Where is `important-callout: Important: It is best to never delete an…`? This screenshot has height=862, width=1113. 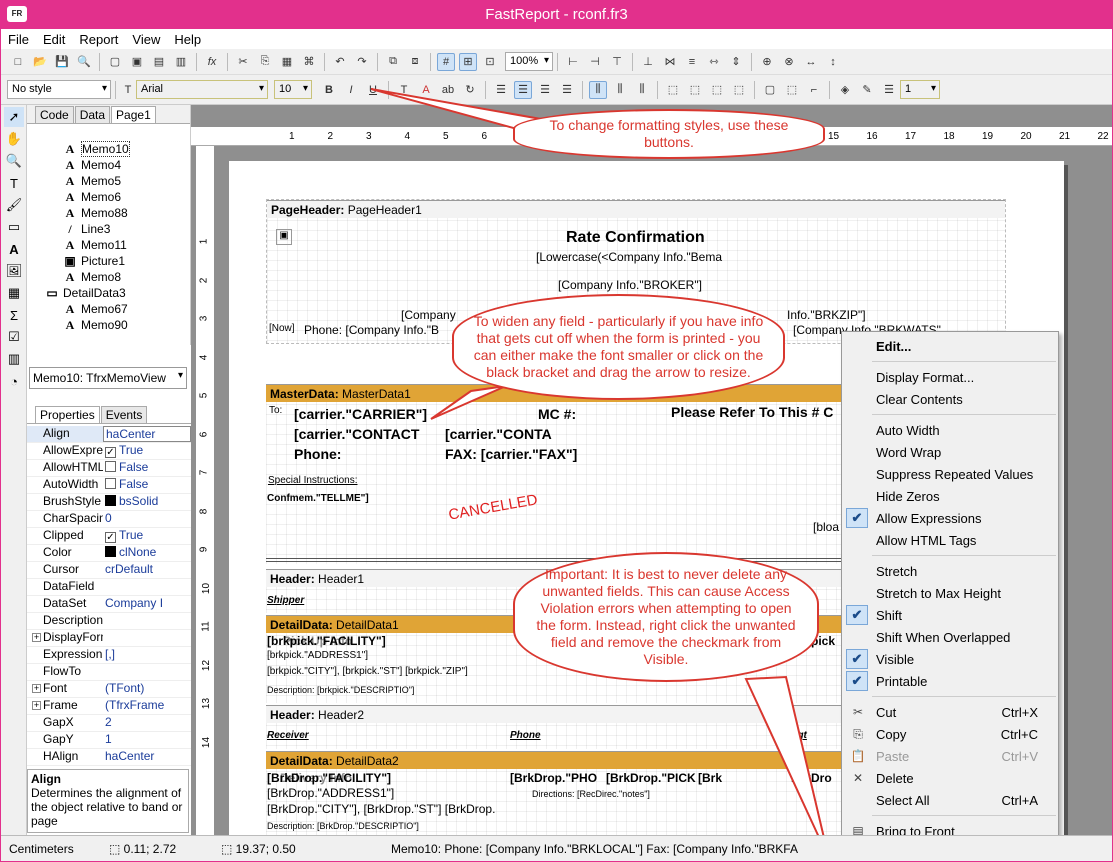 important-callout: Important: It is best to never delete an… is located at coordinates (666, 617).